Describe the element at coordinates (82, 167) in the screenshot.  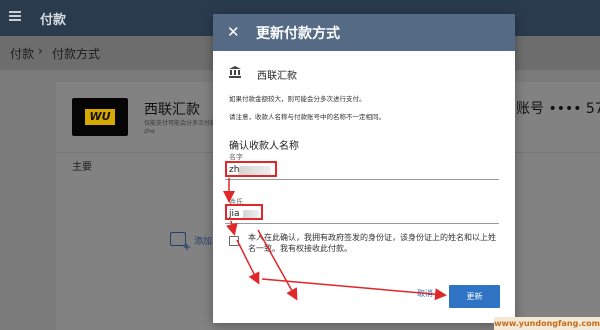
I see `card-section-label: 主要` at that location.